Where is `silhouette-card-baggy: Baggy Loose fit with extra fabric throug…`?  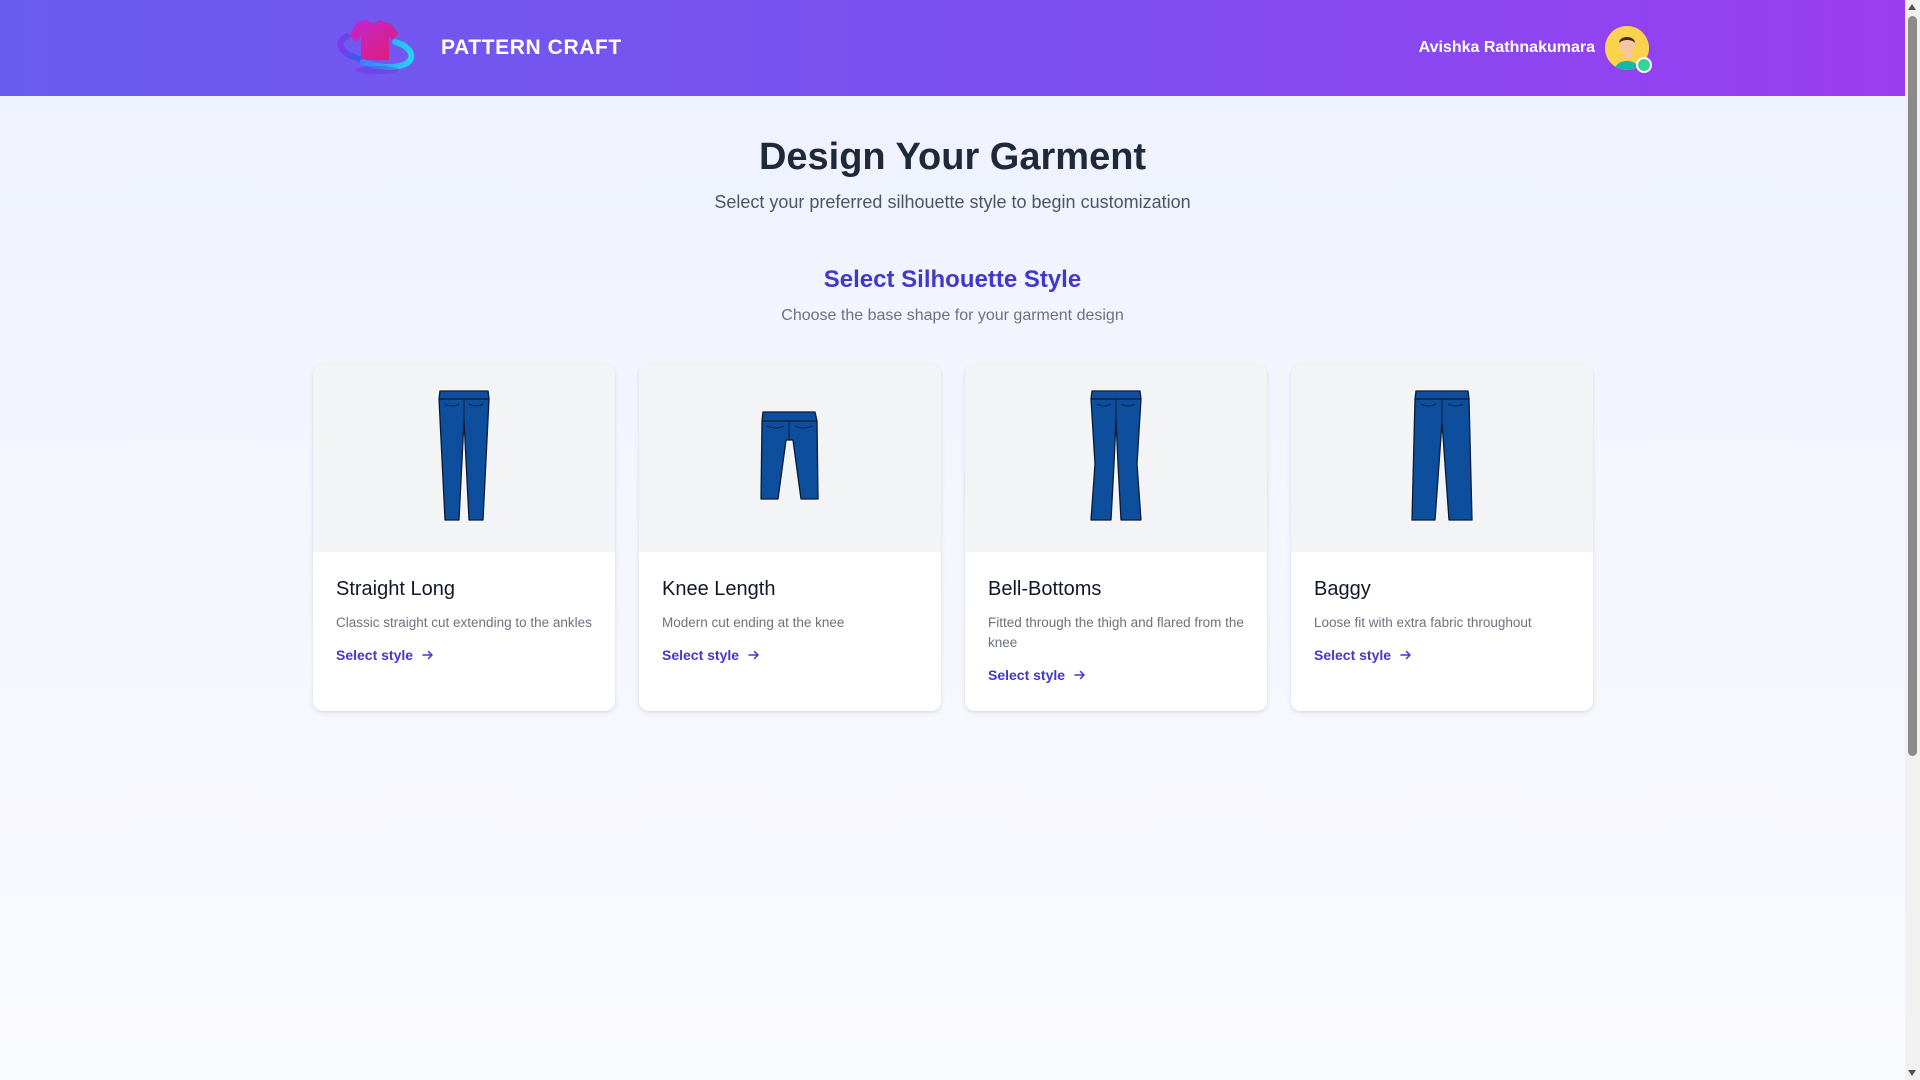 silhouette-card-baggy: Baggy Loose fit with extra fabric throug… is located at coordinates (1442, 537).